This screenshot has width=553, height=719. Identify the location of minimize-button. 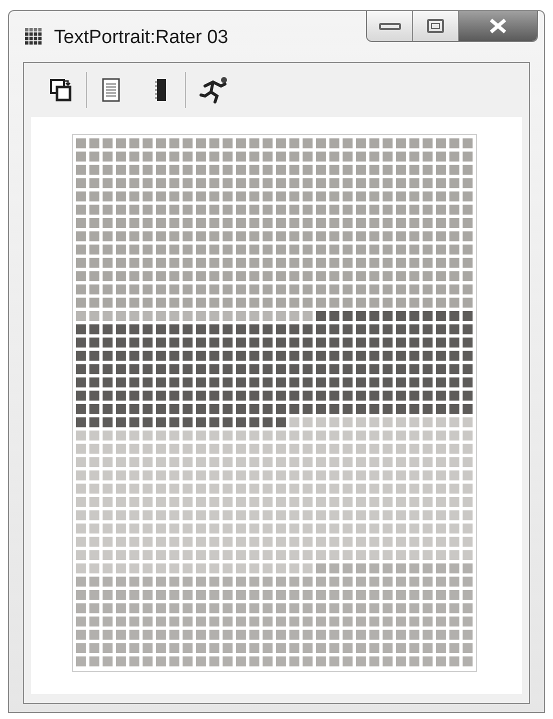
(390, 26).